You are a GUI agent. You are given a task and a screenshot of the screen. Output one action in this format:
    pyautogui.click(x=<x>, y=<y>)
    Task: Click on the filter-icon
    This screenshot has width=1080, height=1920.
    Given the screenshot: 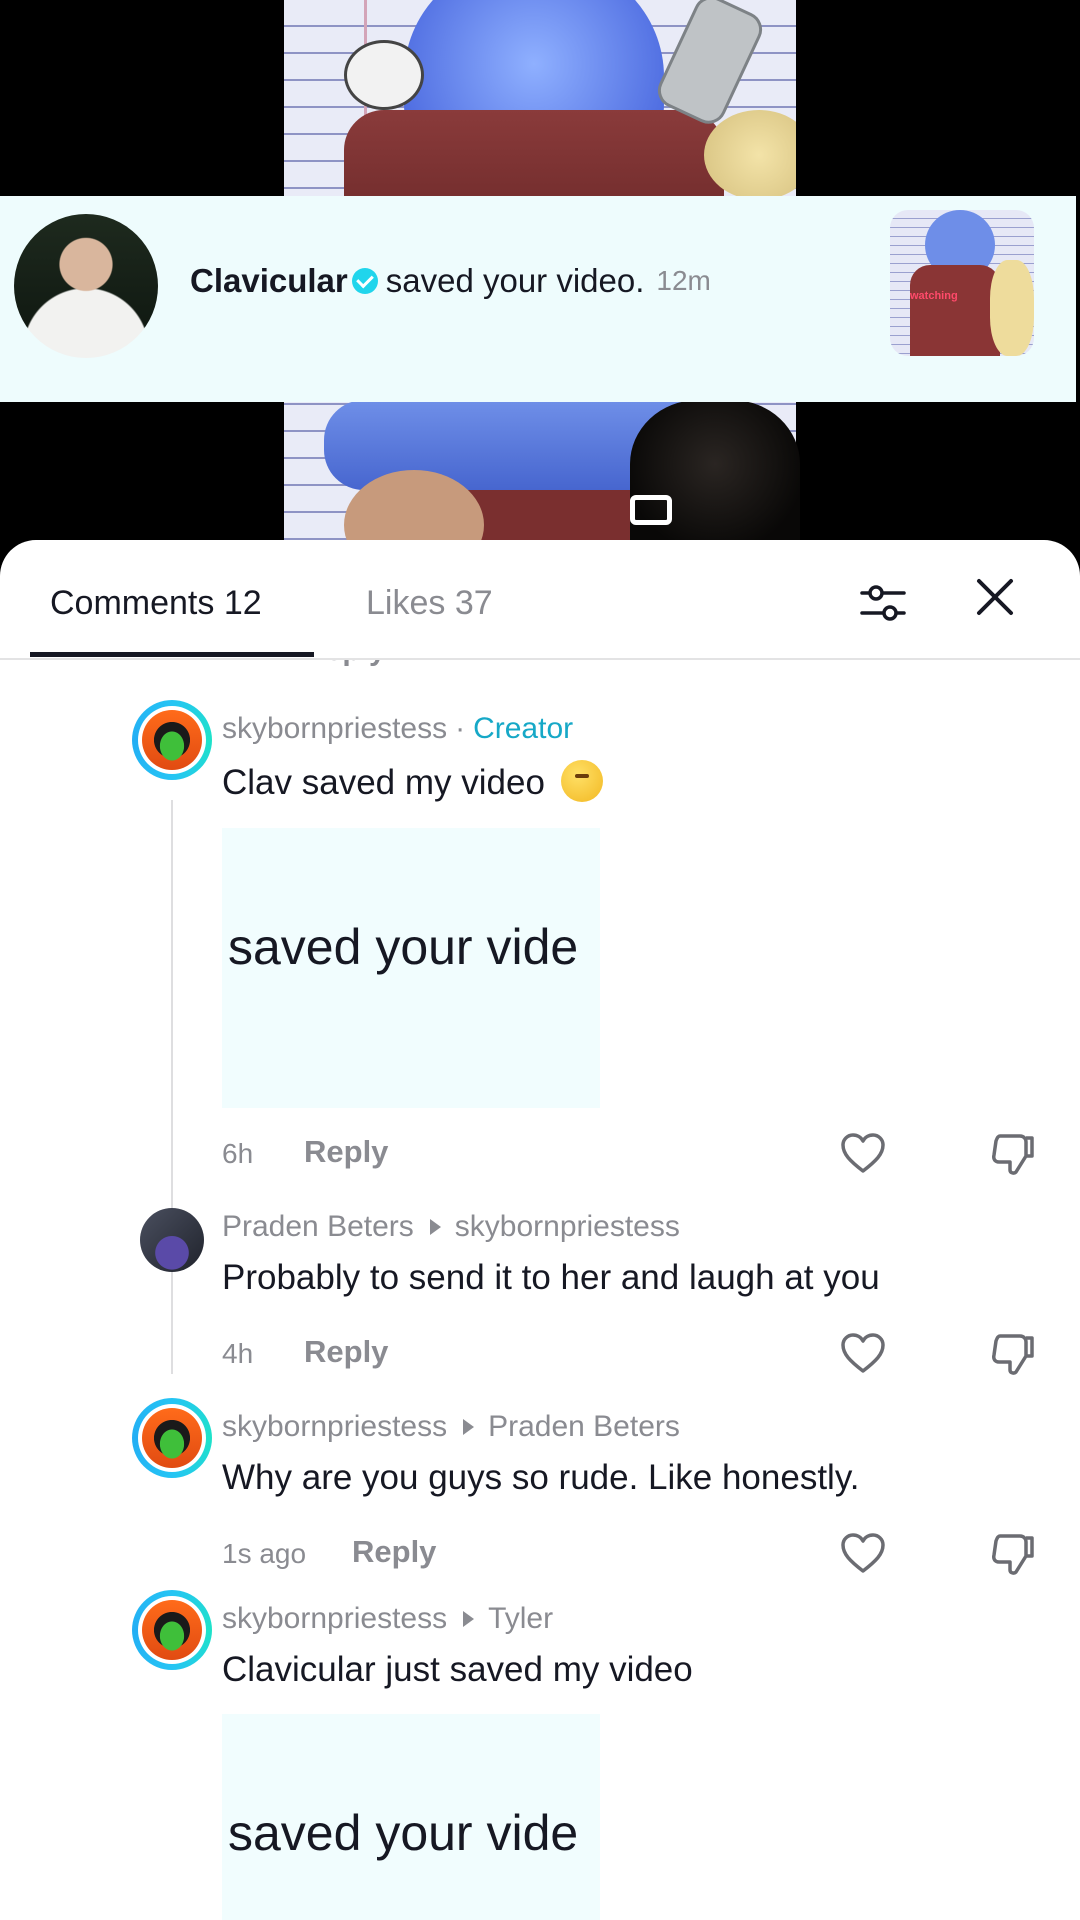 What is the action you would take?
    pyautogui.click(x=883, y=603)
    